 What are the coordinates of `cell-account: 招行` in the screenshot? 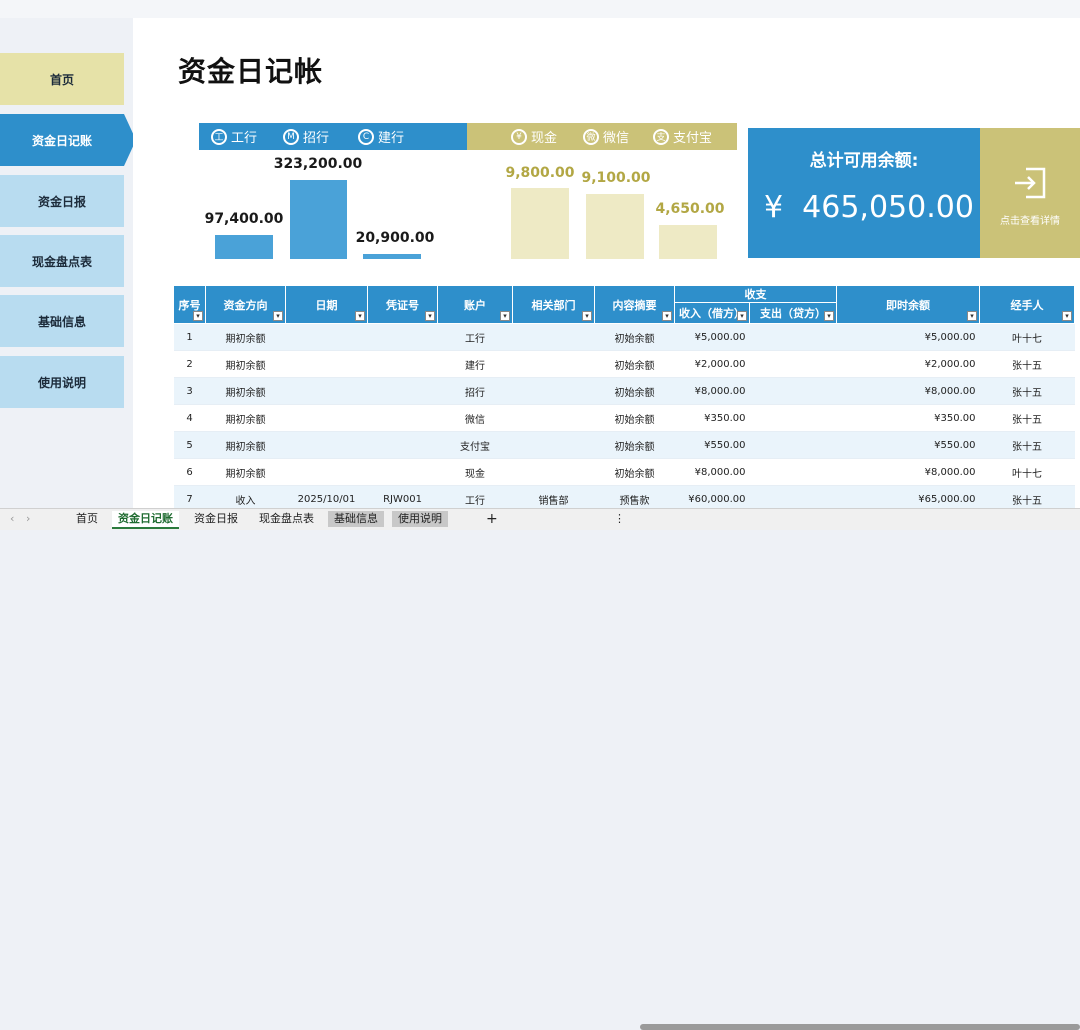 It's located at (475, 391).